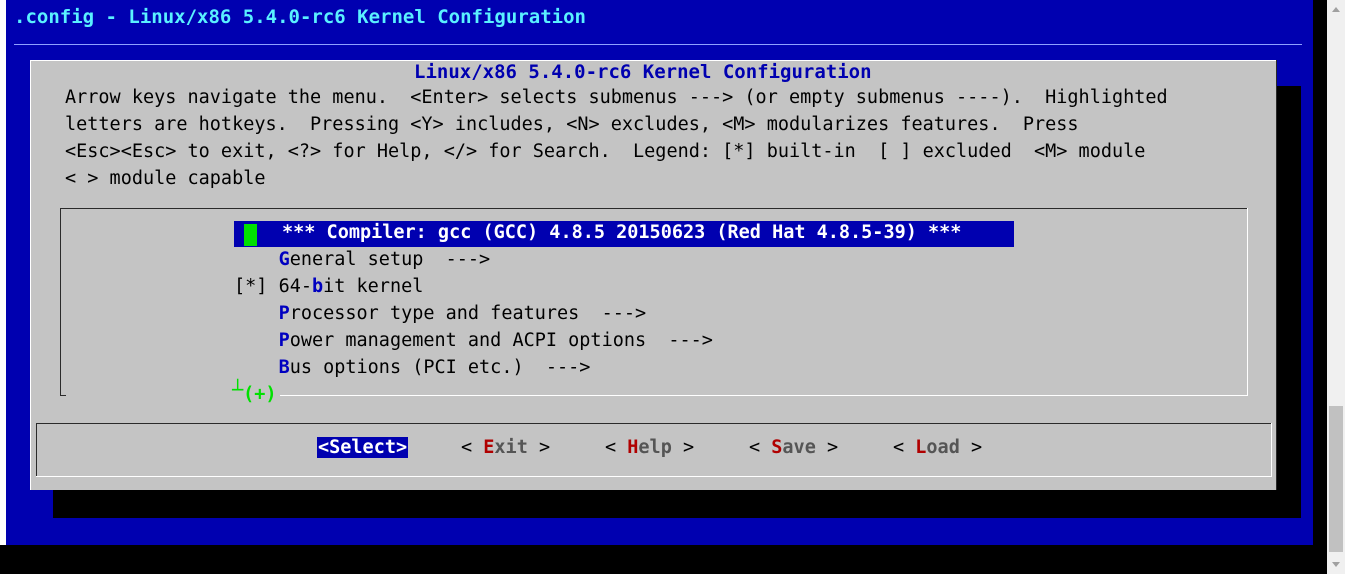  Describe the element at coordinates (256, 286) in the screenshot. I see `item-checkbox: [*]` at that location.